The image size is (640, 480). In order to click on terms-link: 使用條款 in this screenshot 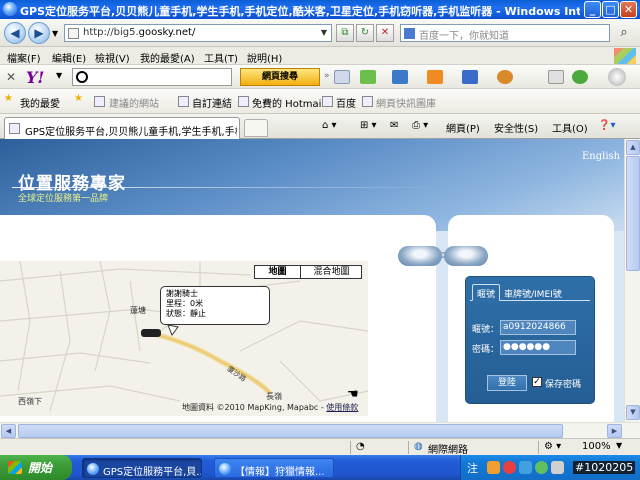, I will do `click(342, 407)`.